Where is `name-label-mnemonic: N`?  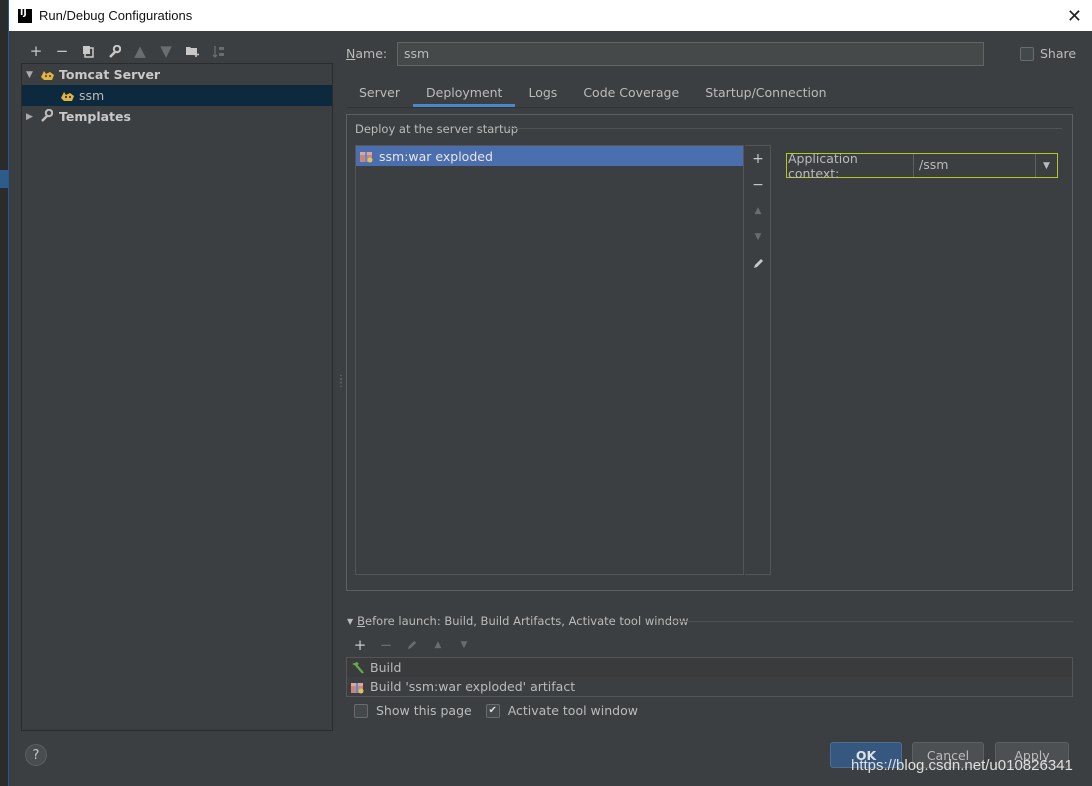
name-label-mnemonic: N is located at coordinates (351, 53).